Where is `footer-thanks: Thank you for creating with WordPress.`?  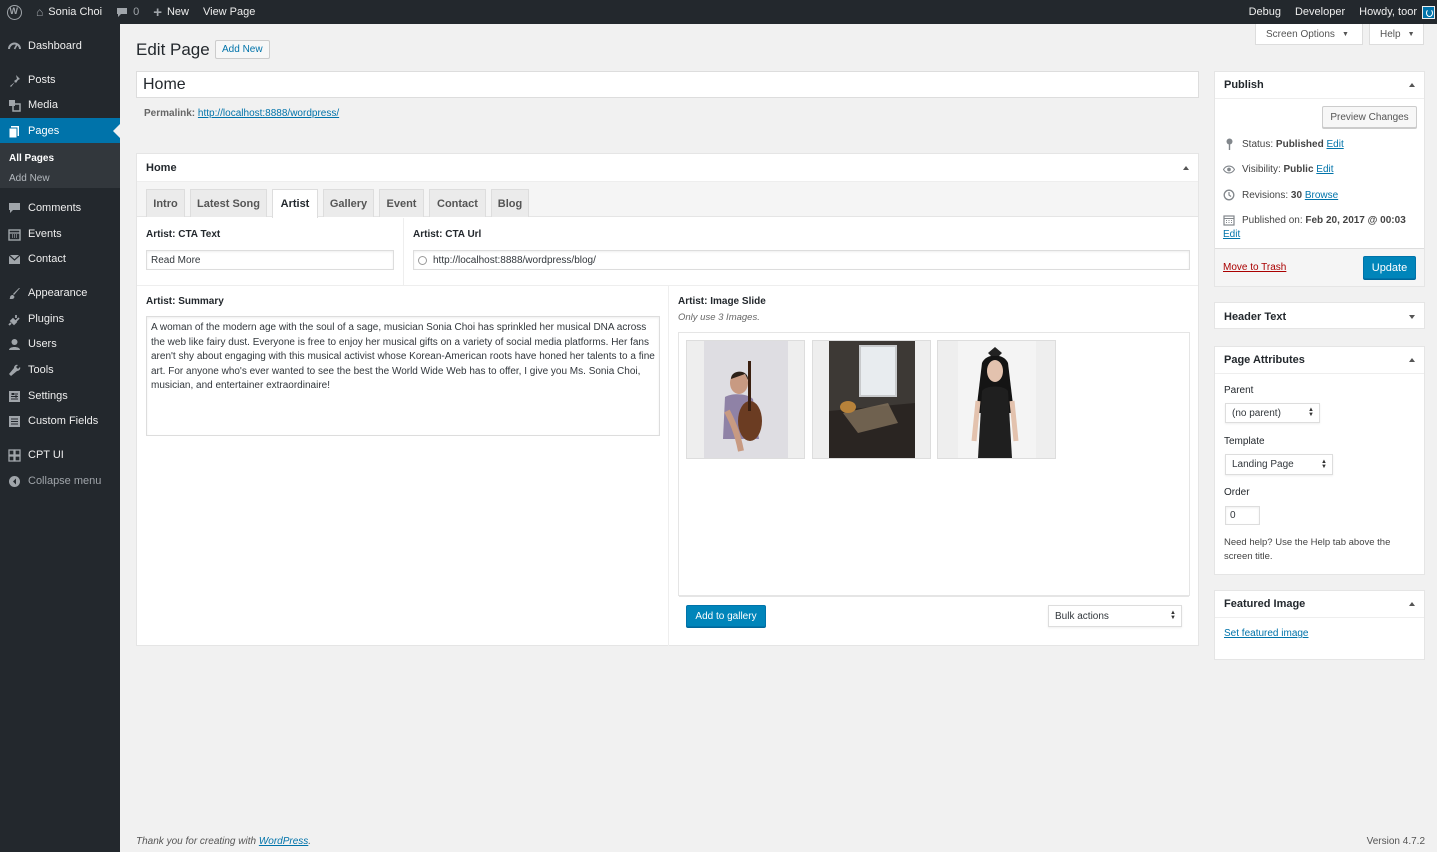
footer-thanks: Thank you for creating with WordPress. is located at coordinates (223, 841).